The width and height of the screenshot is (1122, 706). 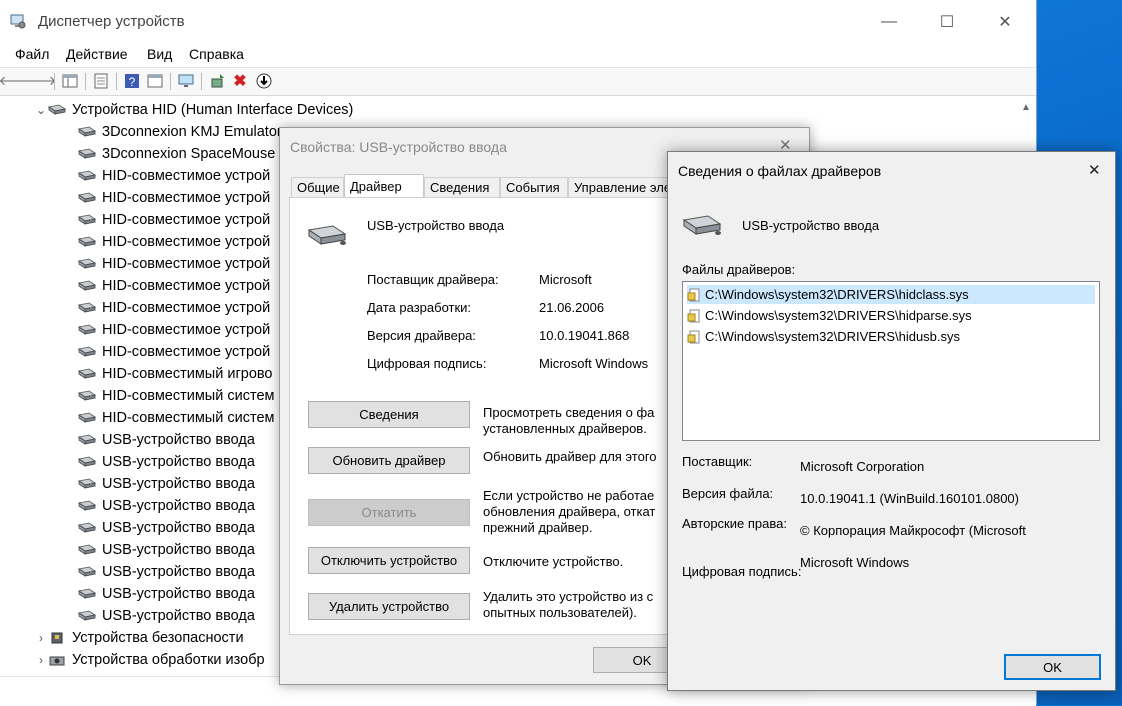 I want to click on usb-device-icon, so click(x=702, y=225).